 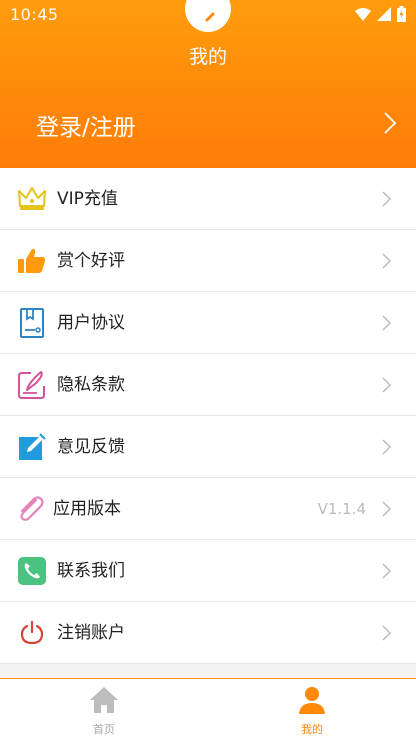 I want to click on menu-item-label: 赏个好评, so click(x=91, y=261).